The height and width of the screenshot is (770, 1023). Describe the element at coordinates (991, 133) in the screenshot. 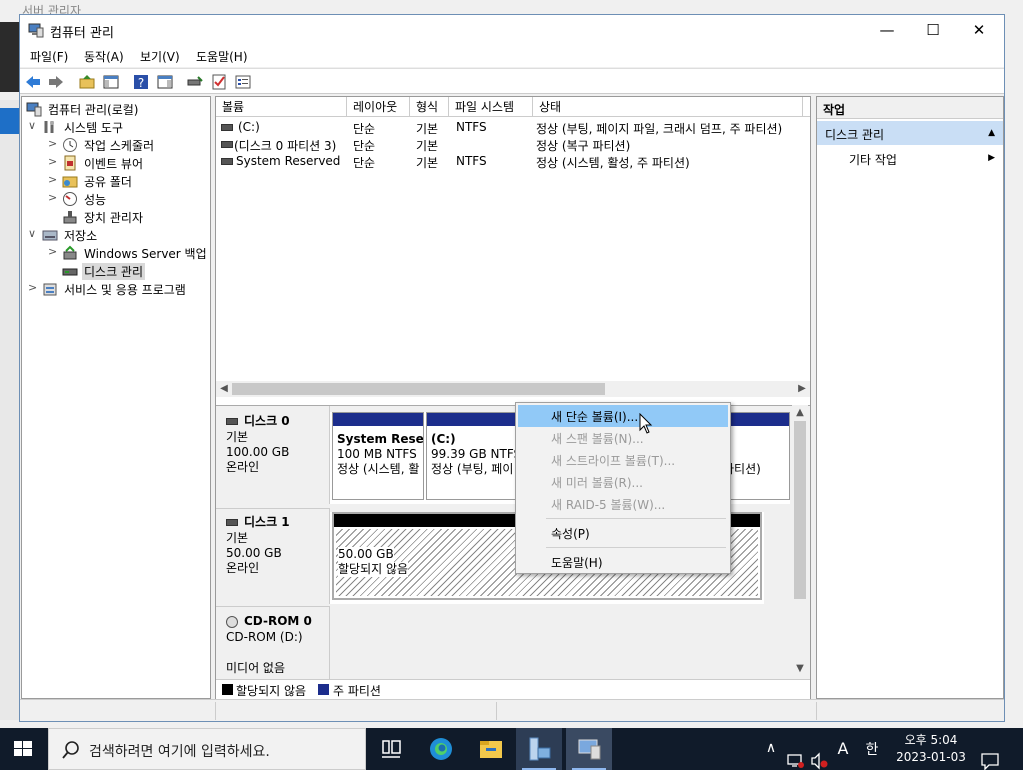

I see `collapse-triangle-icon: ▲` at that location.